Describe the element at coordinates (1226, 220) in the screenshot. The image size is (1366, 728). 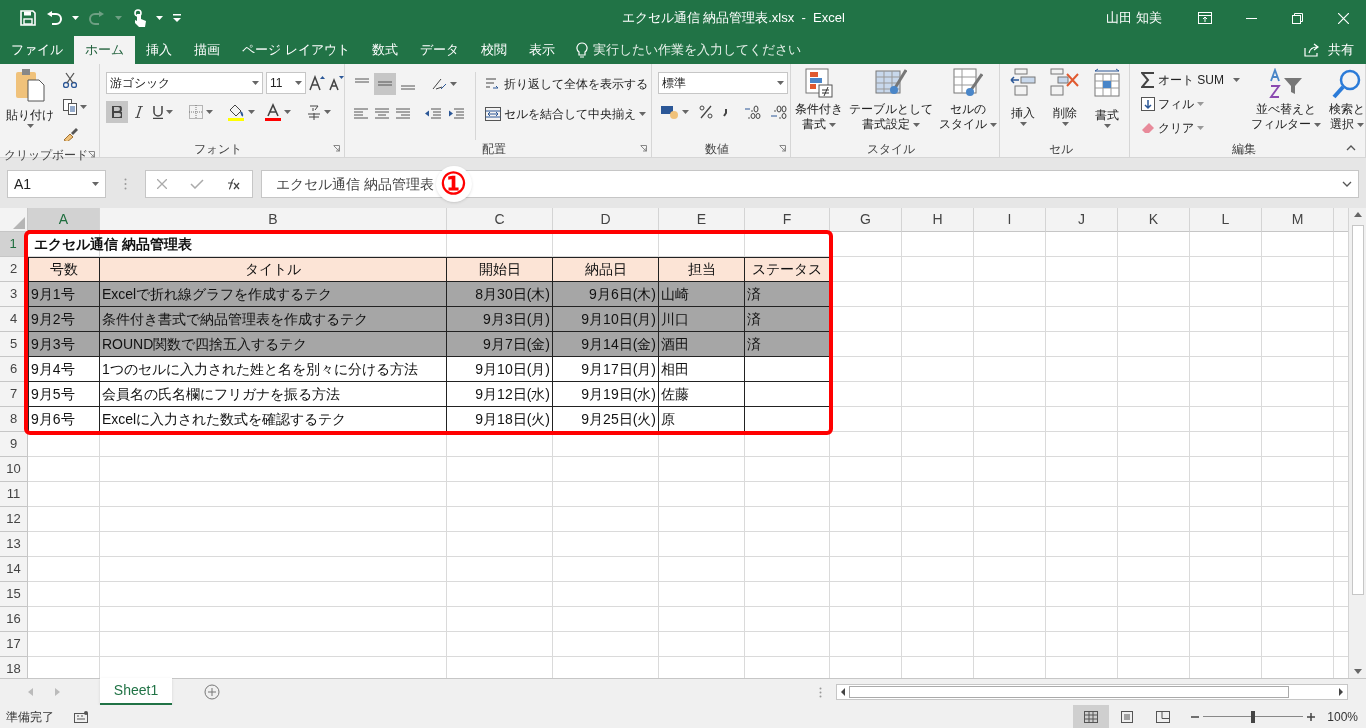
I see `column-header: L` at that location.